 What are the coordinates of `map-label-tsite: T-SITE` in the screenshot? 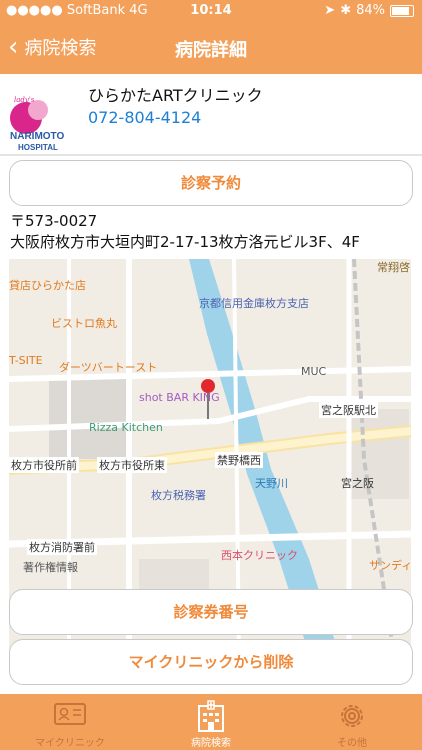 It's located at (26, 360).